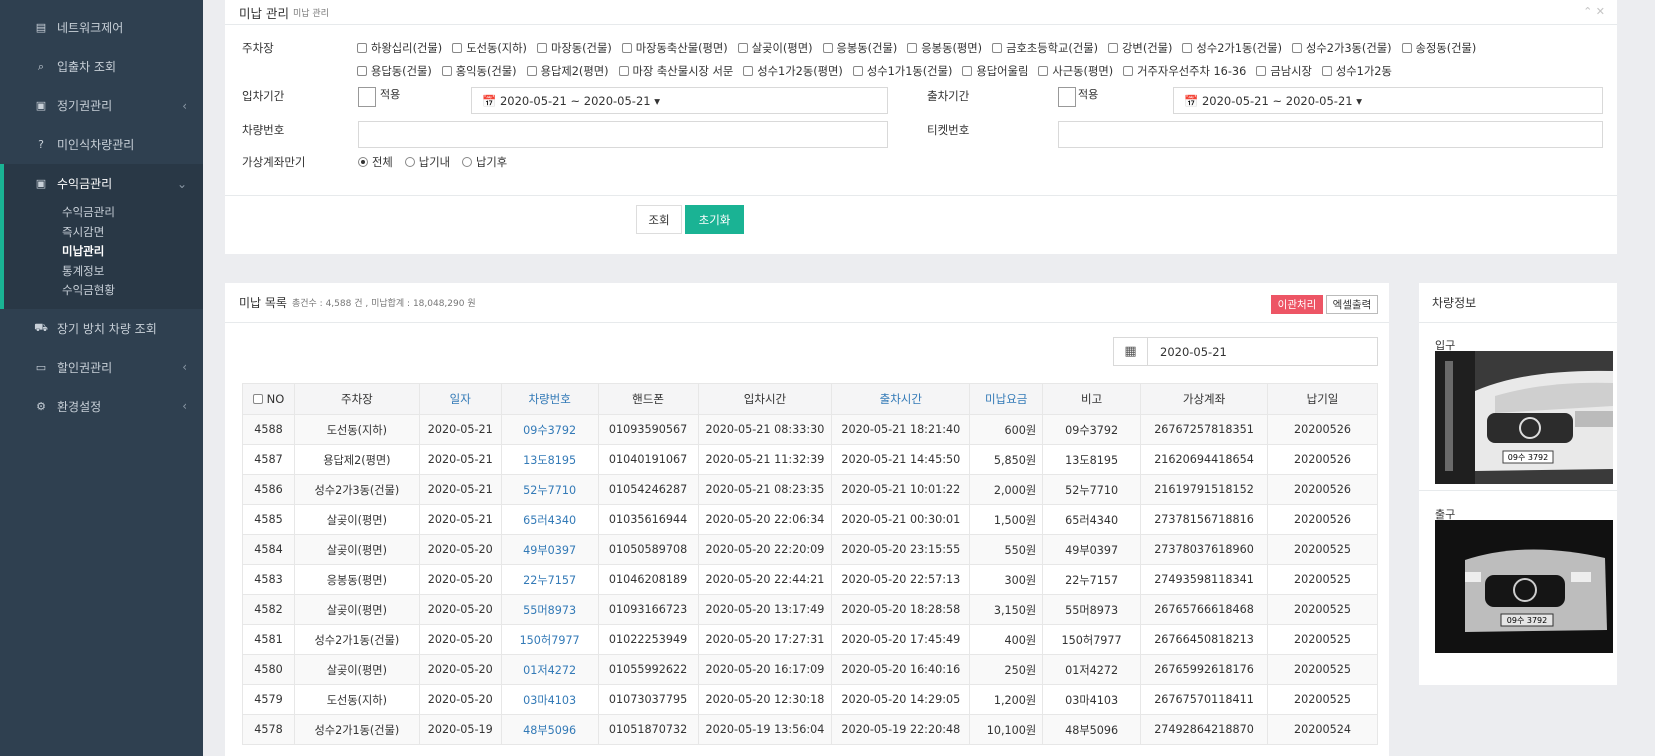 The width and height of the screenshot is (1655, 756). What do you see at coordinates (1284, 72) in the screenshot?
I see `parking-checkbox-item: 금남시장` at bounding box center [1284, 72].